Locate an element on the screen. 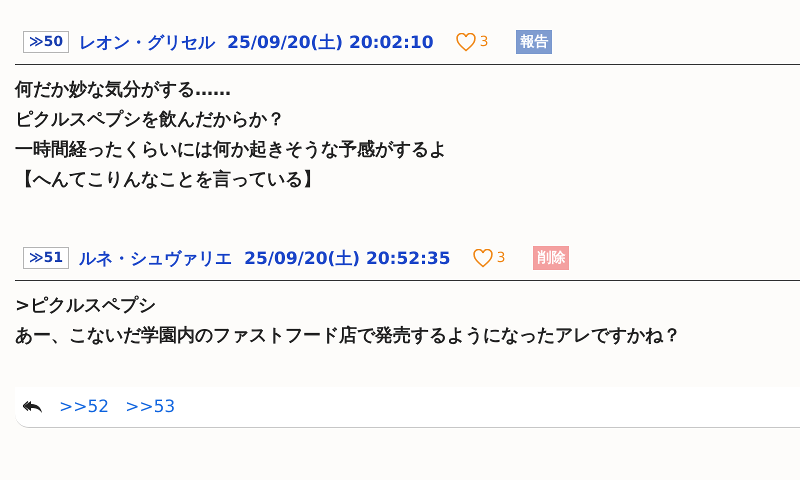  post-date: 25/09/20(土) 20:02:10 is located at coordinates (330, 43).